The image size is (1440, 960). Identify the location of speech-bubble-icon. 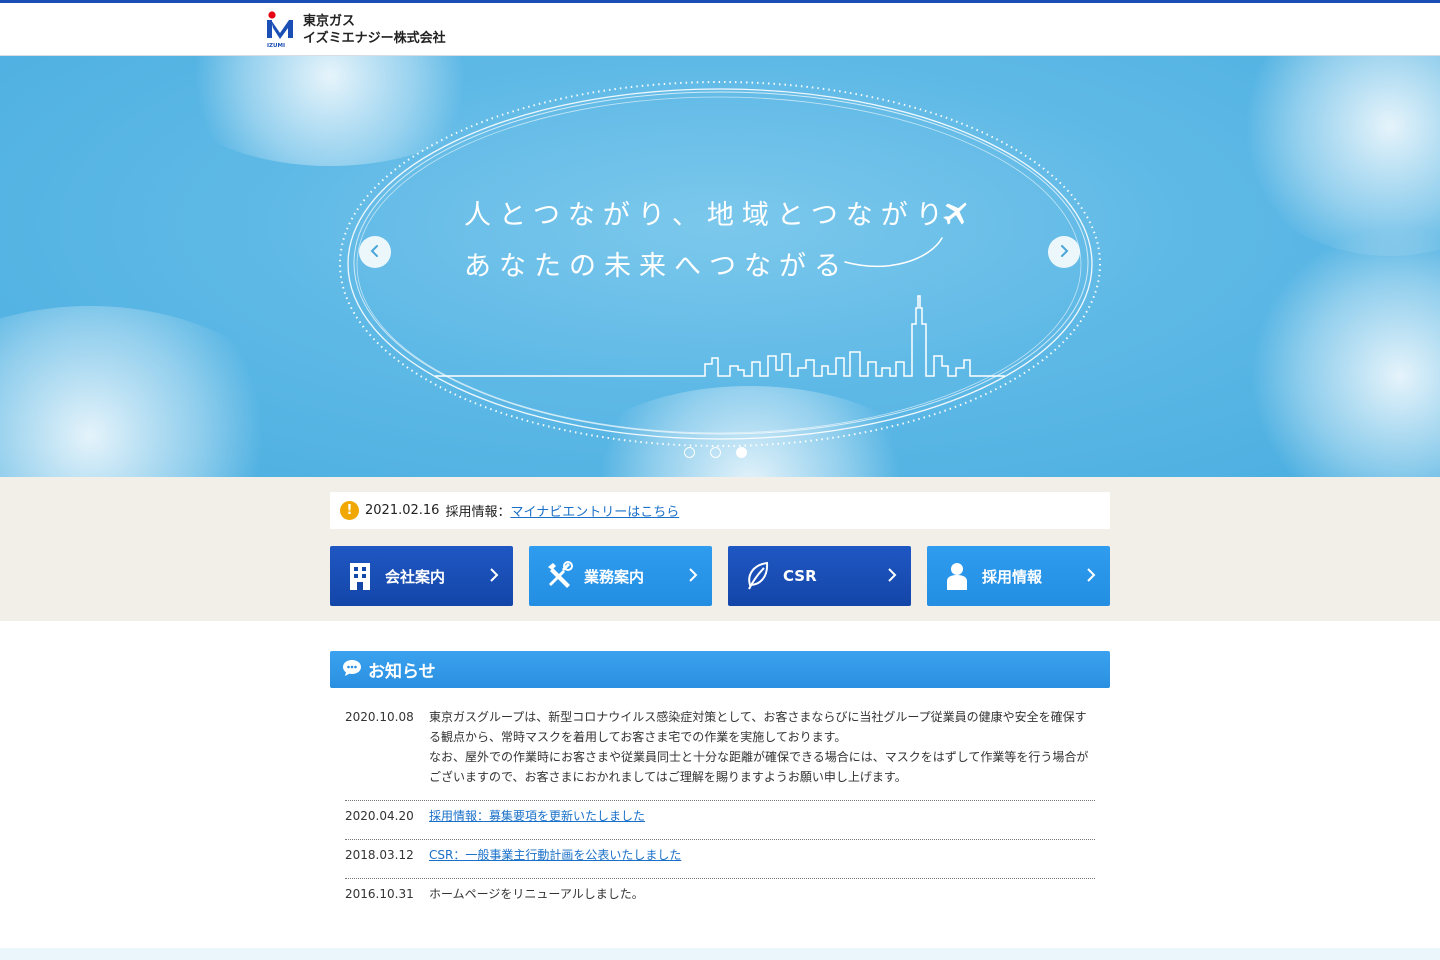
(352, 670).